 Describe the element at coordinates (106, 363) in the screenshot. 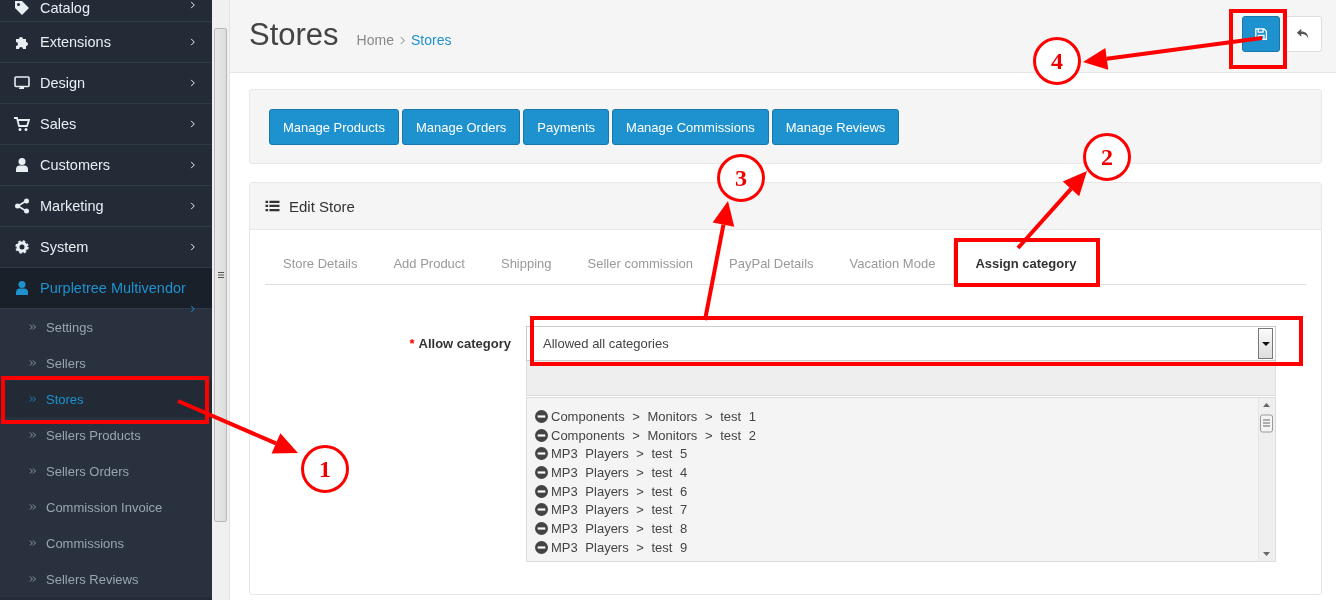

I see `submenu-item: Sellers` at that location.